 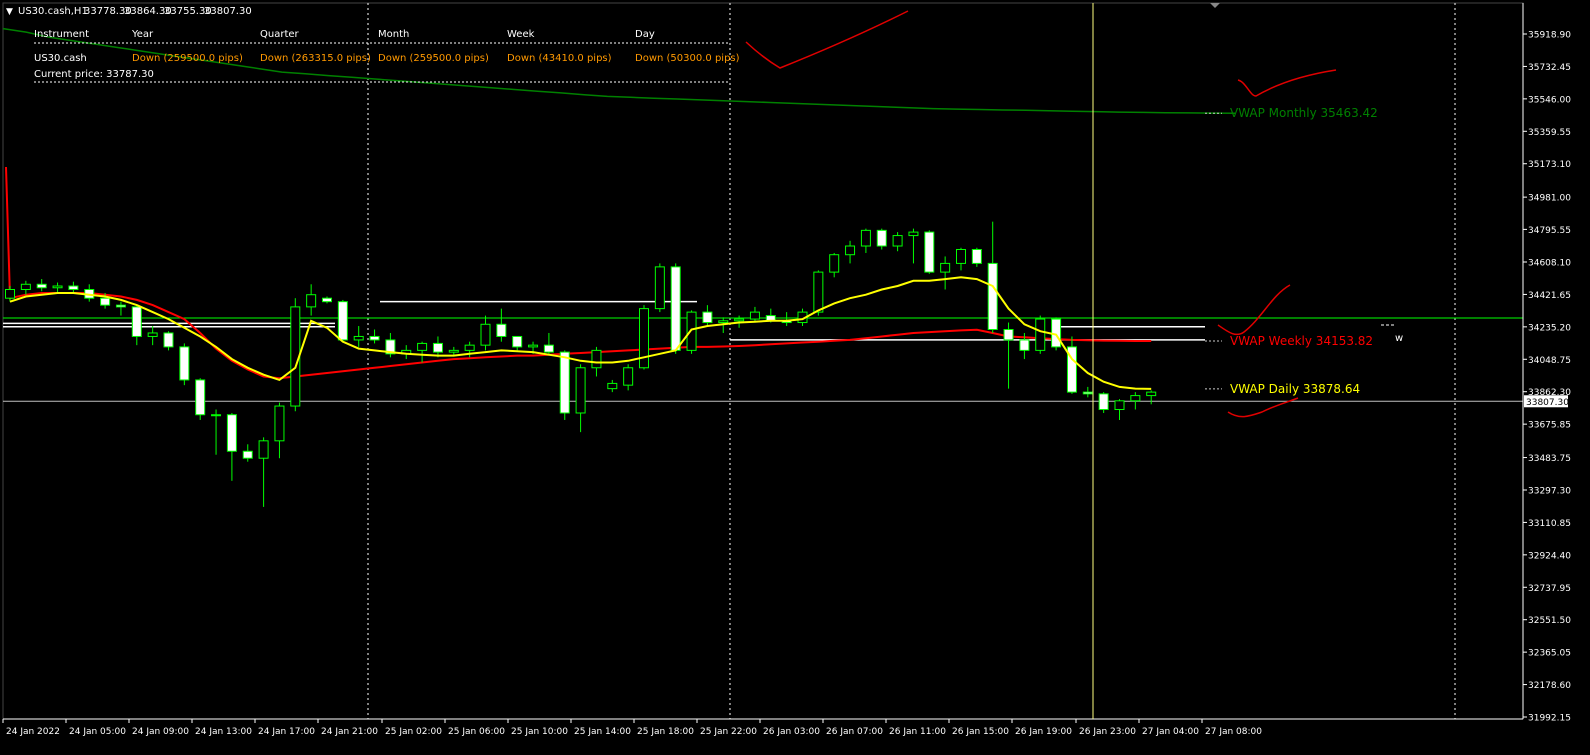 What do you see at coordinates (1549, 589) in the screenshot?
I see `price-tick-label: 32737.95` at bounding box center [1549, 589].